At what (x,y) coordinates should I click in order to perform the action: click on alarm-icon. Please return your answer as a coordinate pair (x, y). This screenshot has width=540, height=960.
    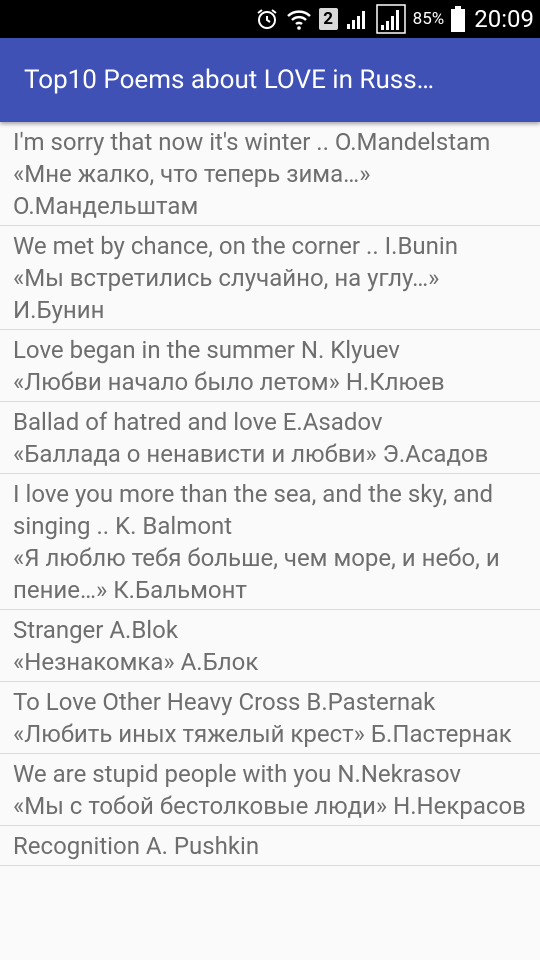
    Looking at the image, I should click on (267, 19).